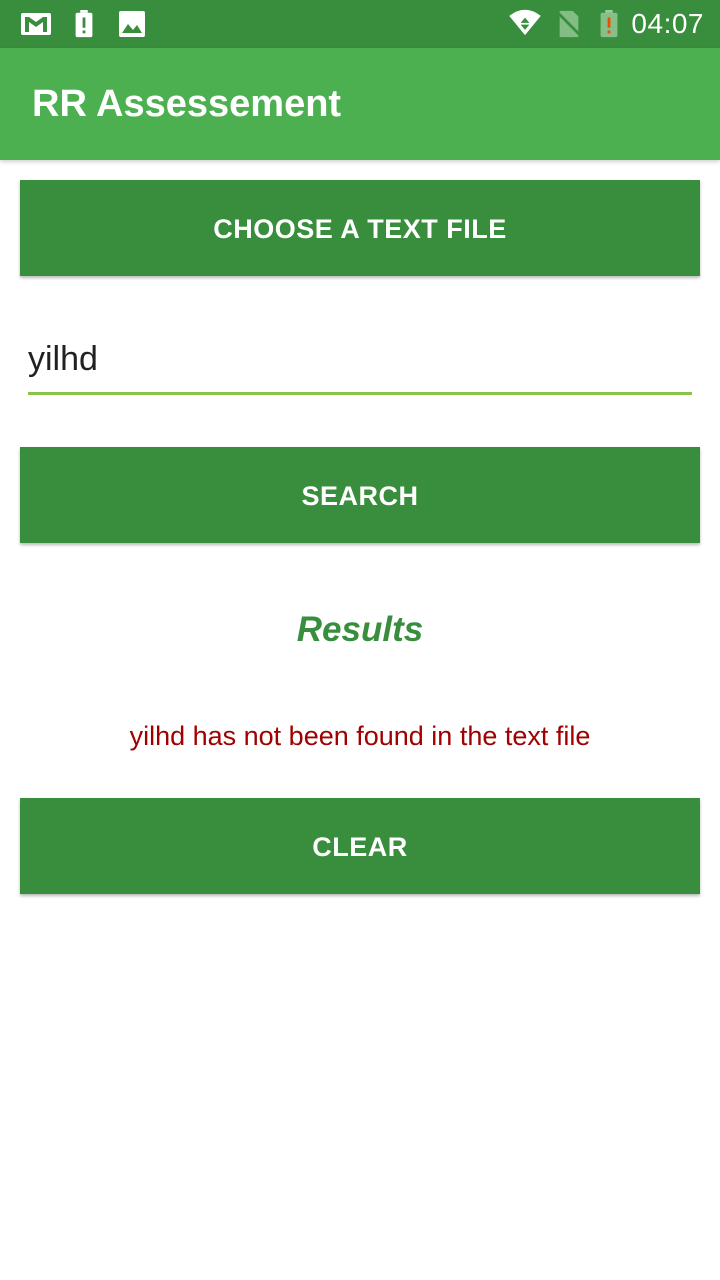 This screenshot has width=720, height=1280. Describe the element at coordinates (84, 24) in the screenshot. I see `battery-alert-icon` at that location.